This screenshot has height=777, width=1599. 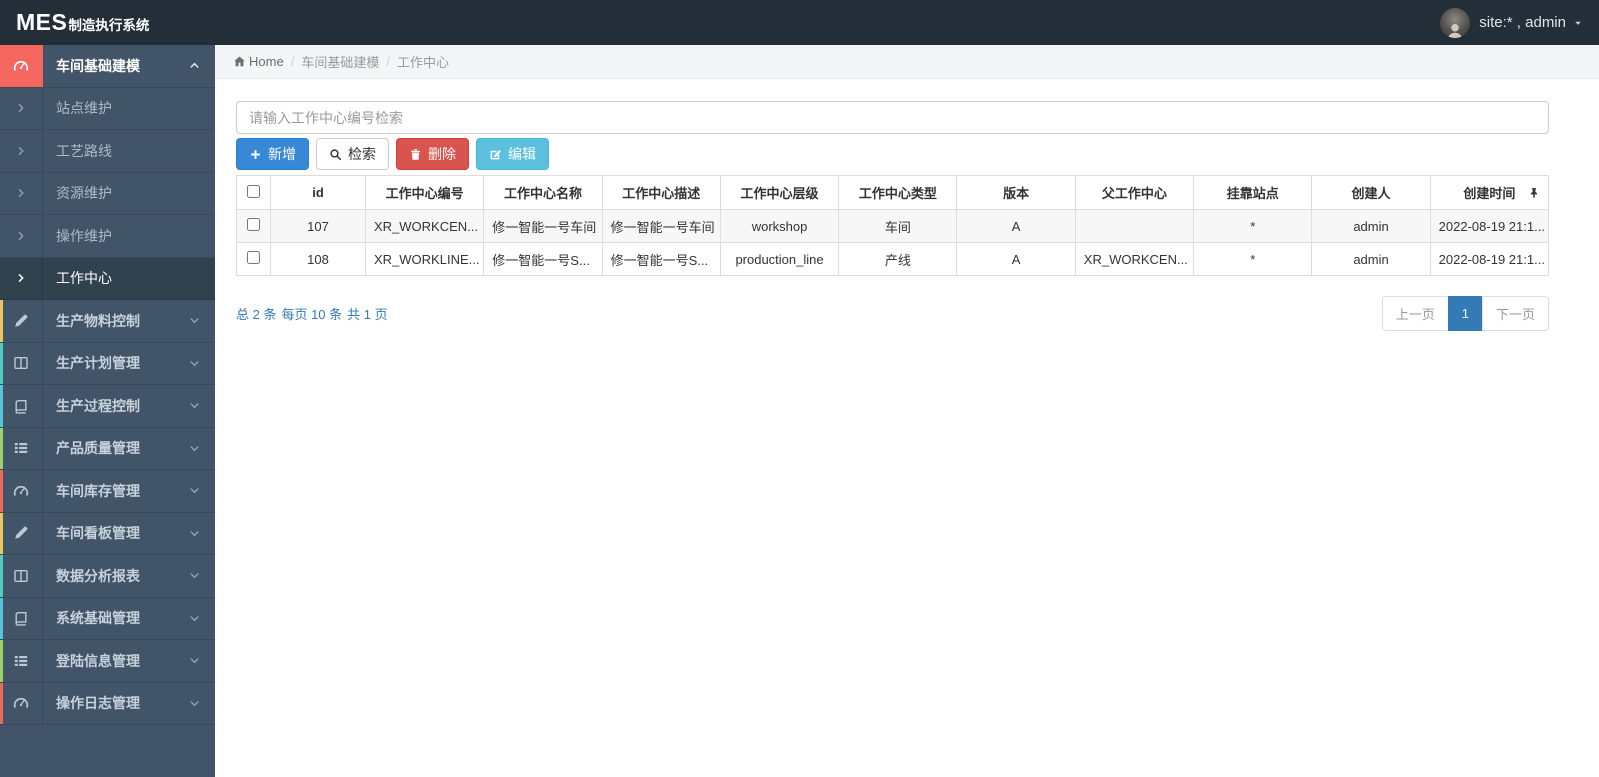 I want to click on sidebar-subitem-resource-maintenance: 资源维护, so click(x=107, y=193).